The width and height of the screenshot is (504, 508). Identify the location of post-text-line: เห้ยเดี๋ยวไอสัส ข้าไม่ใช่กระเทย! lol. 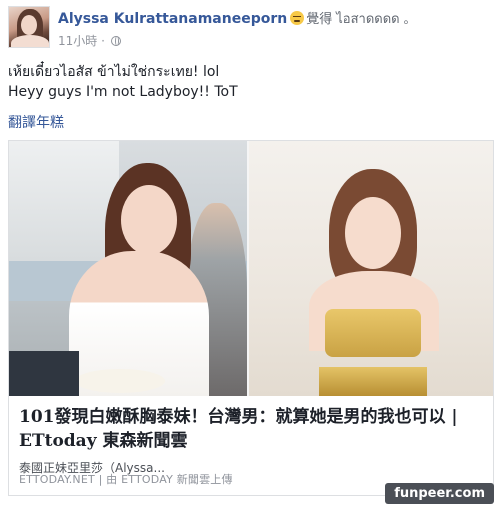
(114, 72).